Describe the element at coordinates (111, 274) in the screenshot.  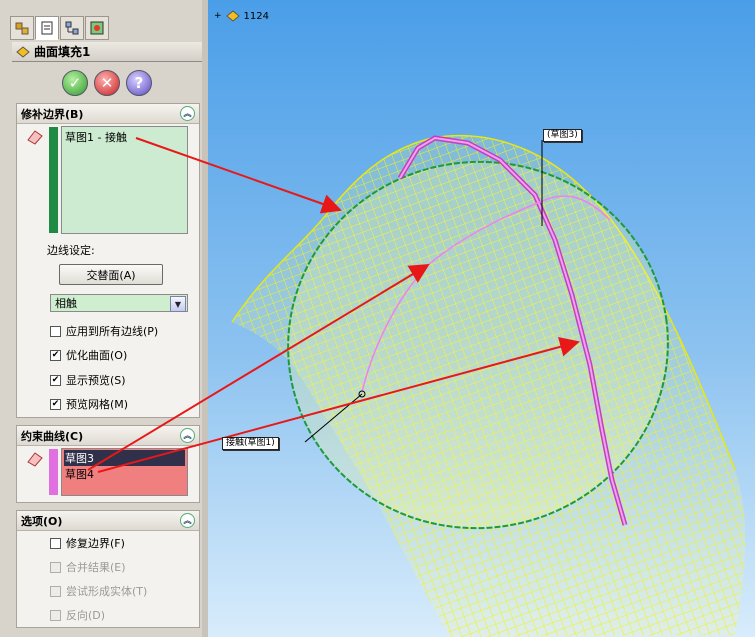
I see `alternate-face-button: 交替面(A)` at that location.